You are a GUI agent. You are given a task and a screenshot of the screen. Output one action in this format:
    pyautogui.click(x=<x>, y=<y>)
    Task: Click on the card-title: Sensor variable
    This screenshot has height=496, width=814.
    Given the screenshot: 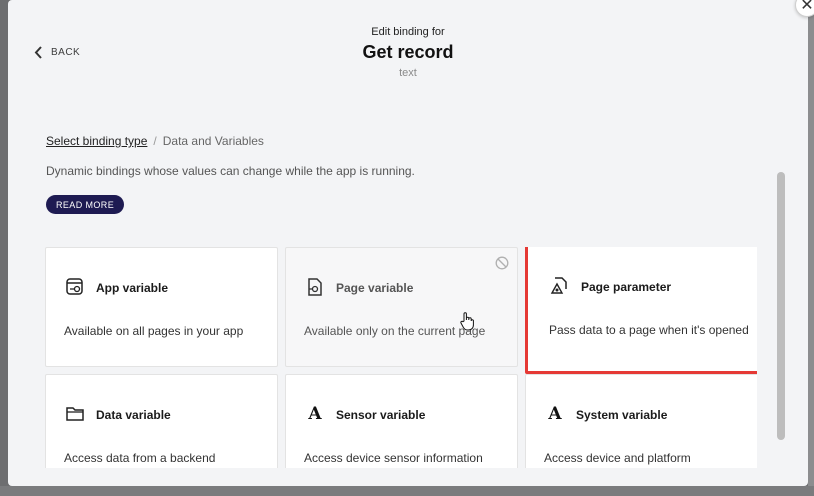 What is the action you would take?
    pyautogui.click(x=381, y=415)
    